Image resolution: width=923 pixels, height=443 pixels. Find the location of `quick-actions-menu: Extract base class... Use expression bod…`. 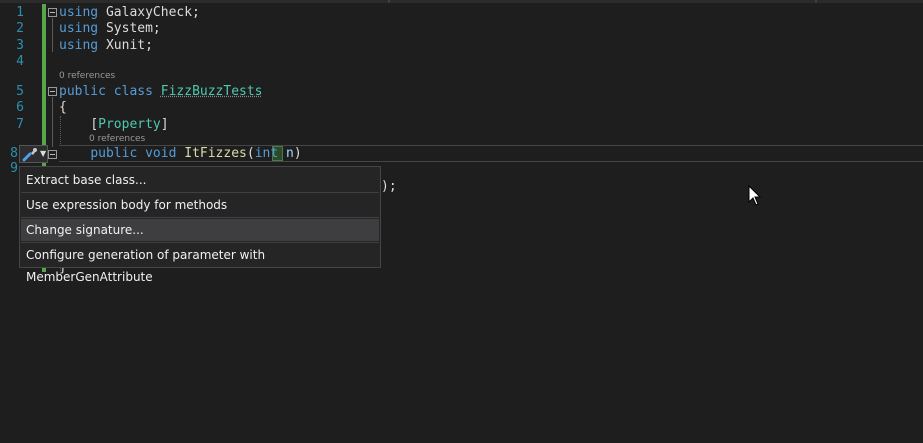

quick-actions-menu: Extract base class... Use expression bod… is located at coordinates (200, 225).